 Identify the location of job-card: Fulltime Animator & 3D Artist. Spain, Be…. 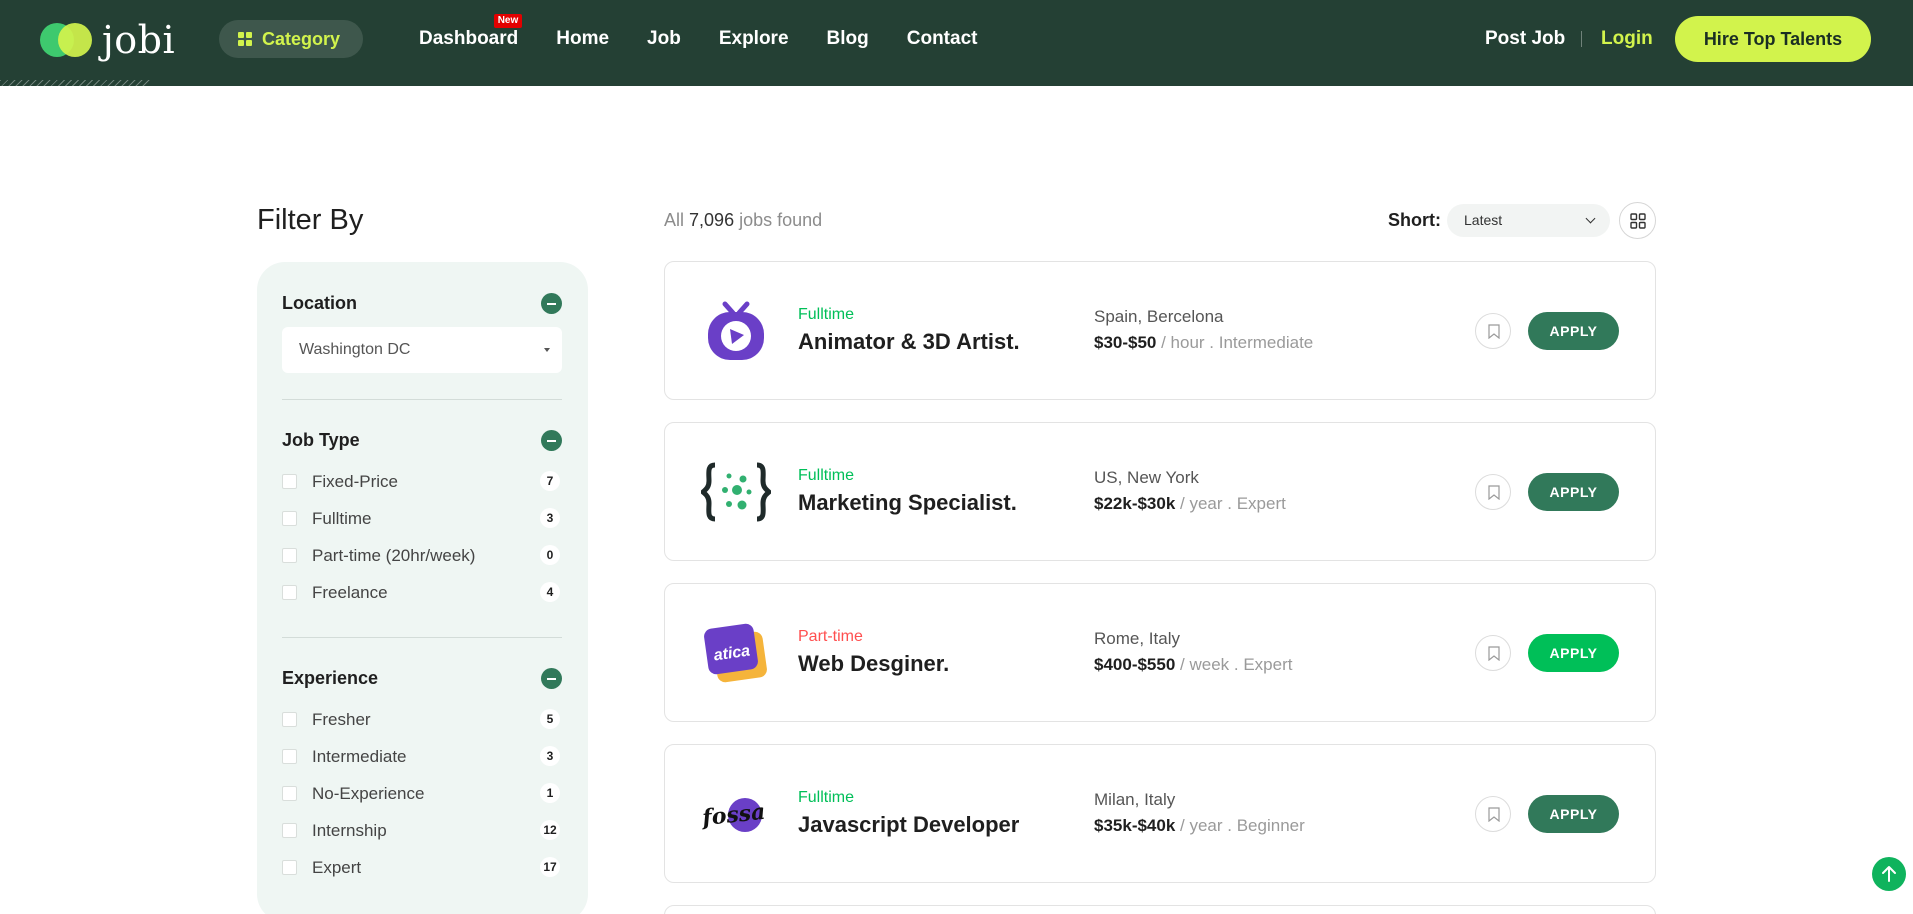
(1160, 330).